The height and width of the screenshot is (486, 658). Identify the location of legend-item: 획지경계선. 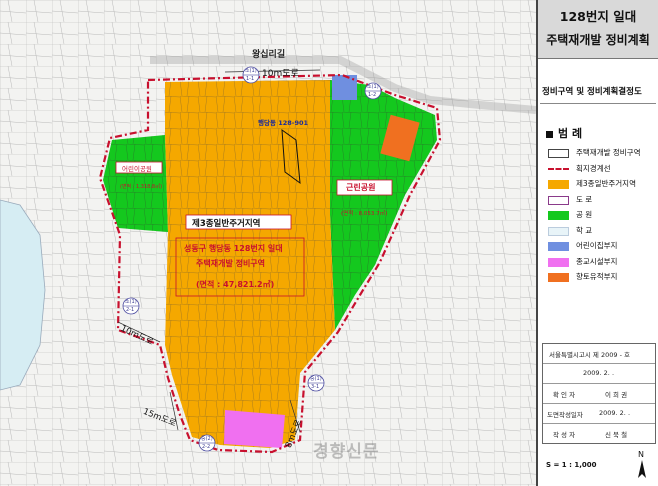
(600, 170).